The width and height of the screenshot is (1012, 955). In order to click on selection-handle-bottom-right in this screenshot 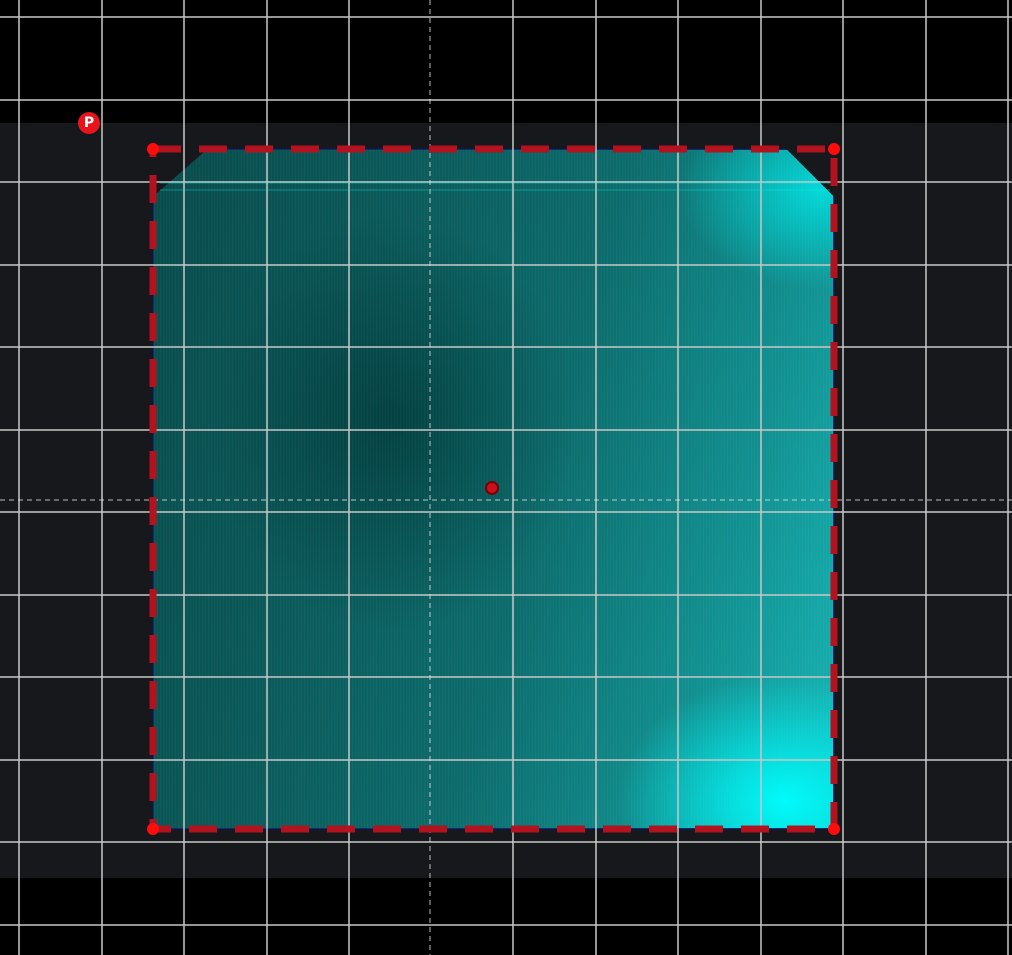, I will do `click(834, 829)`.